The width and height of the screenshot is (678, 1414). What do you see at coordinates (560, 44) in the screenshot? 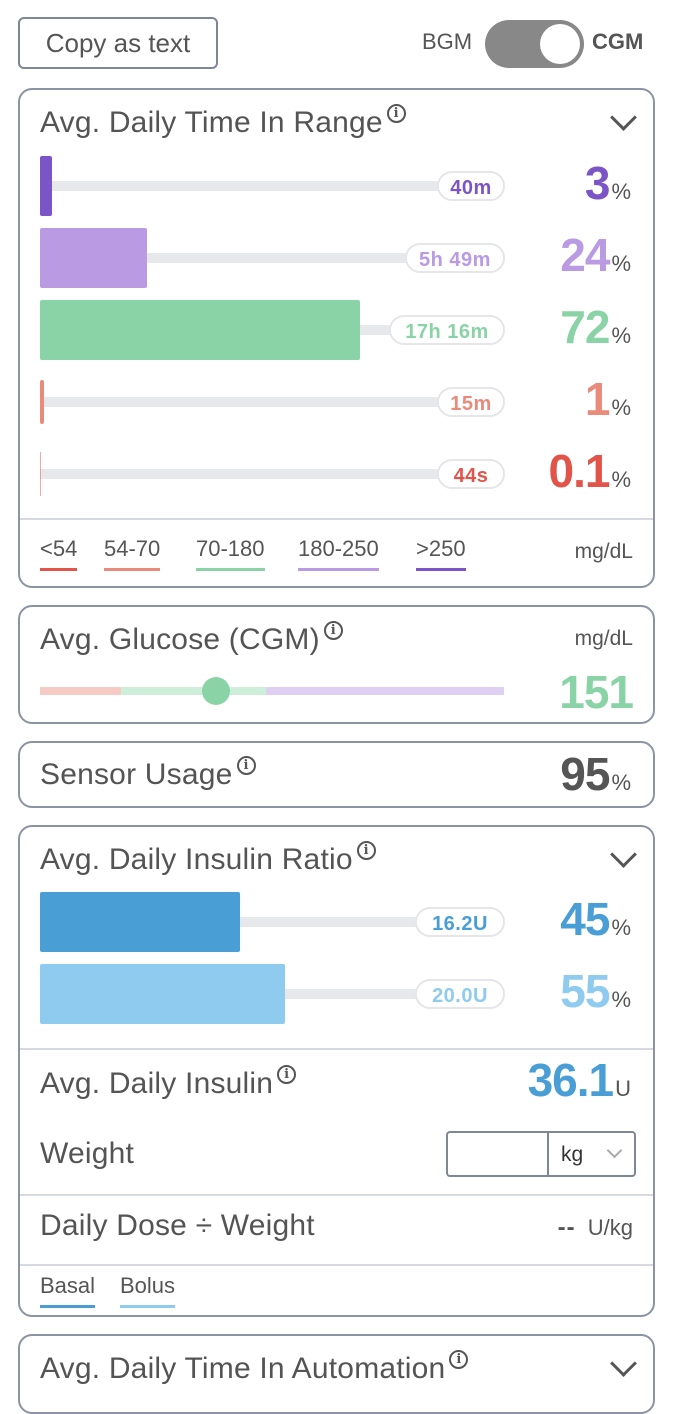
I see `toggle-knob` at bounding box center [560, 44].